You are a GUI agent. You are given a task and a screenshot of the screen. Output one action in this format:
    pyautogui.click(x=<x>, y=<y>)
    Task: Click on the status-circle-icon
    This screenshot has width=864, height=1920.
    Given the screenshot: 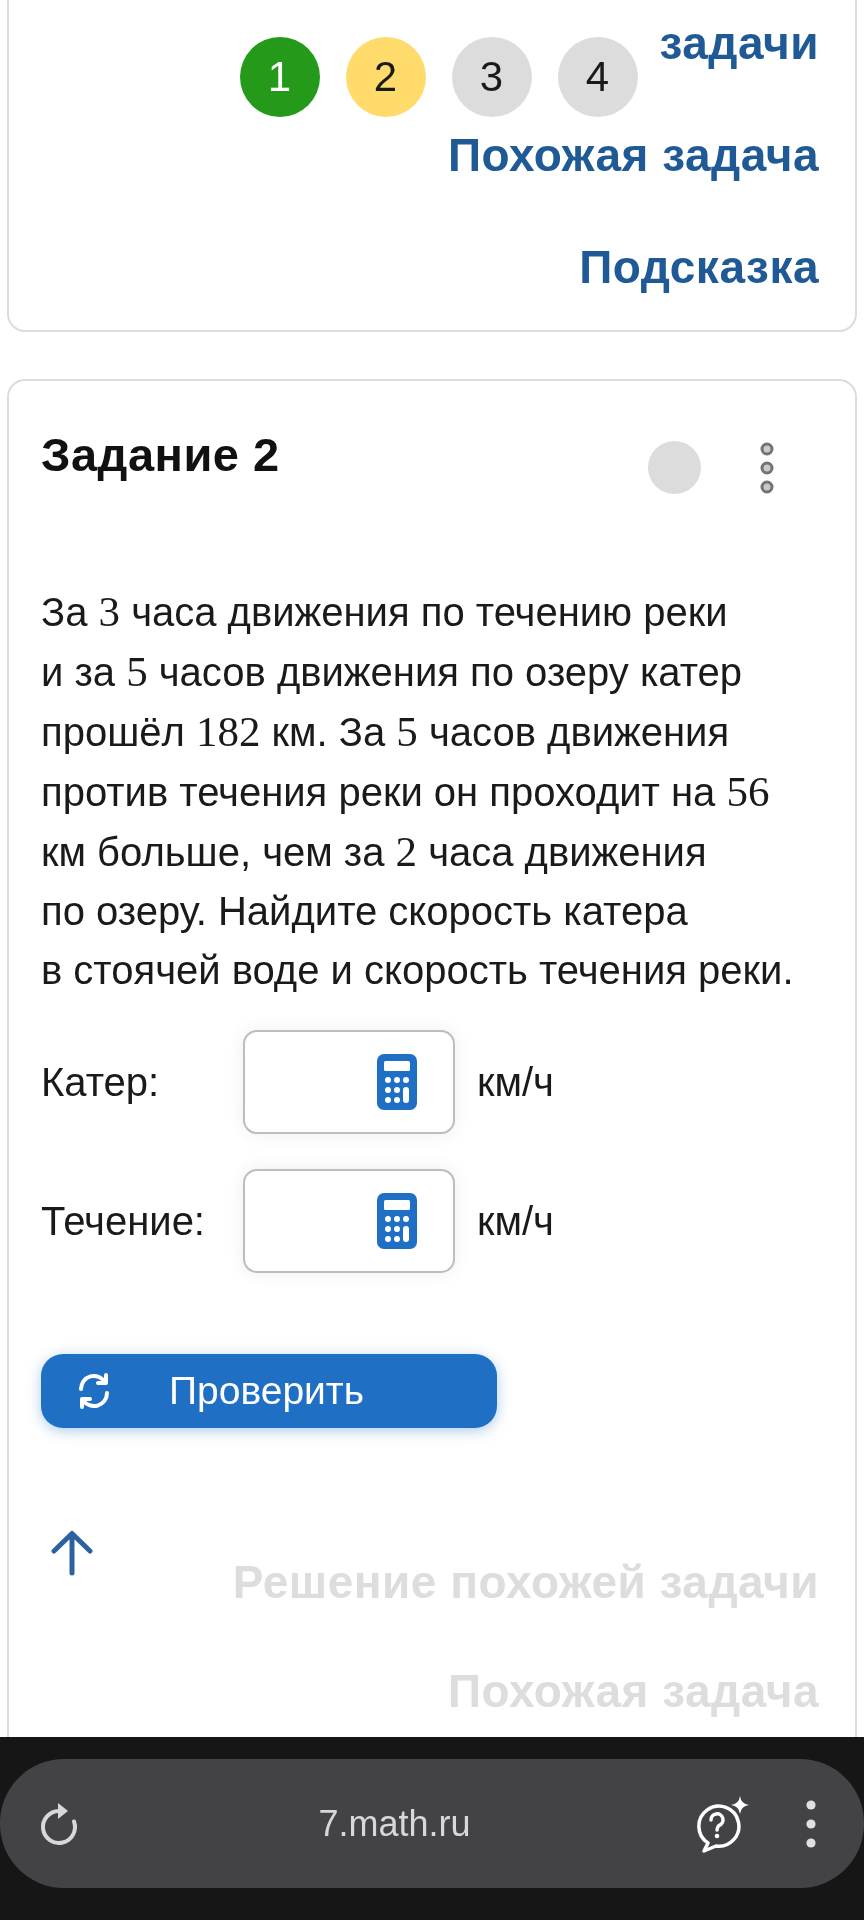 What is the action you would take?
    pyautogui.click(x=674, y=467)
    